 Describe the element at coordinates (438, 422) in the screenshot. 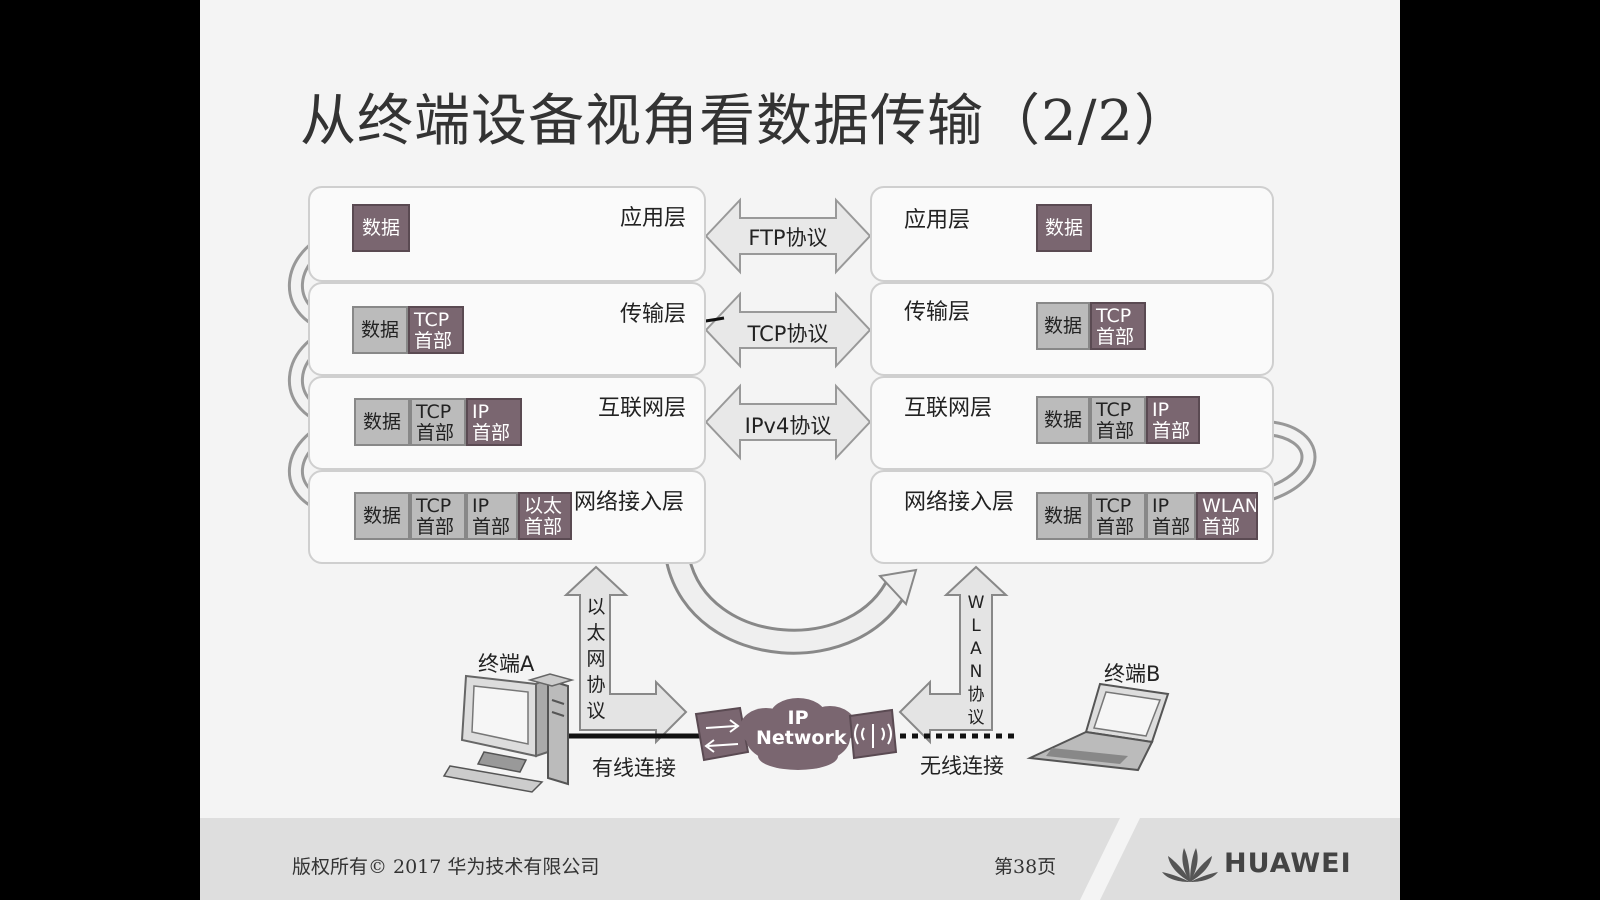

I see `left-net-tcp-header: TCP 首部` at that location.